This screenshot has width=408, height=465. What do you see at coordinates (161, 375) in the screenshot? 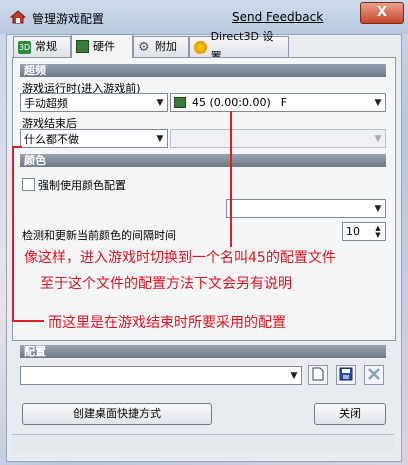
I see `profile-dropdown: ▼` at bounding box center [161, 375].